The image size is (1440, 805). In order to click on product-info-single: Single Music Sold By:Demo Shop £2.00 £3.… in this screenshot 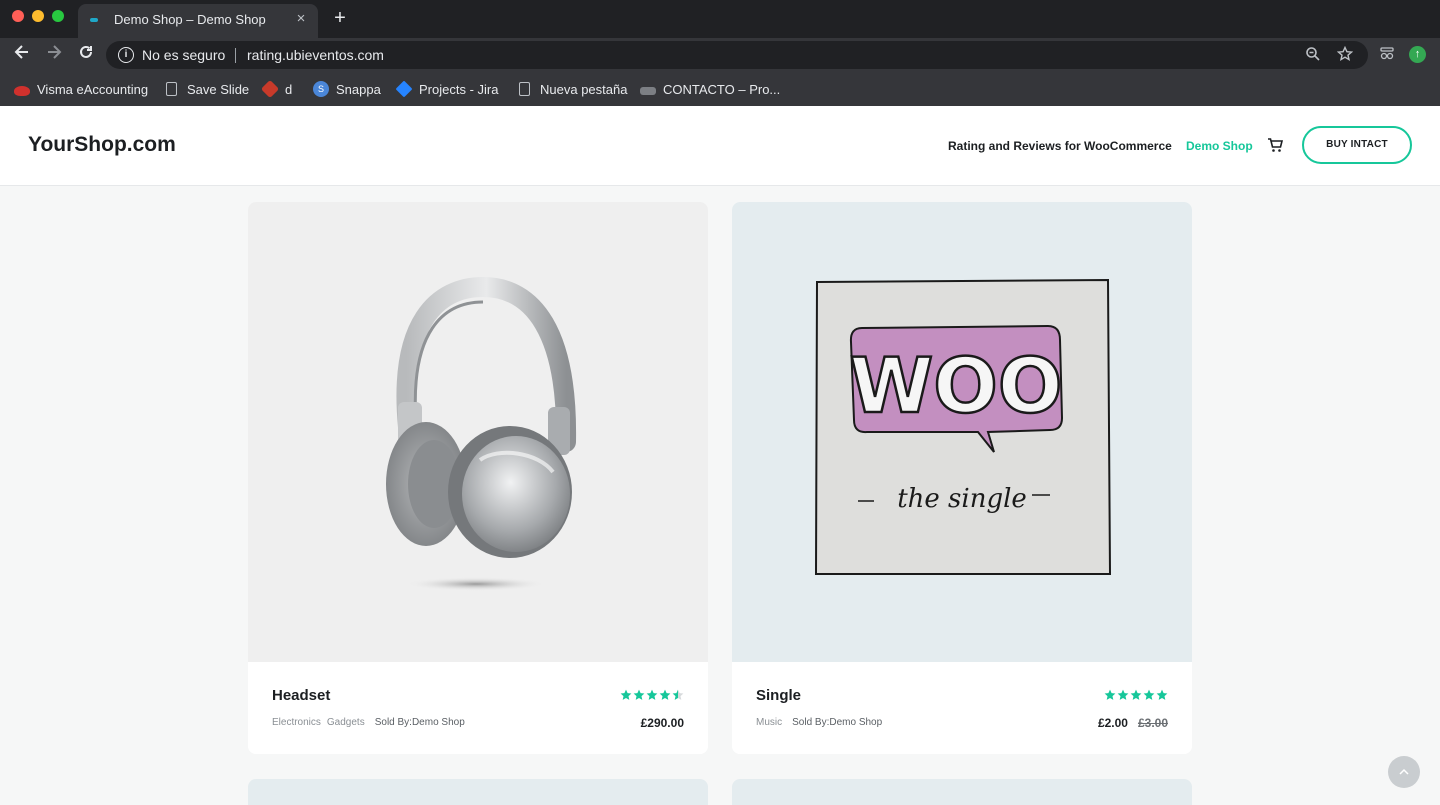, I will do `click(962, 708)`.